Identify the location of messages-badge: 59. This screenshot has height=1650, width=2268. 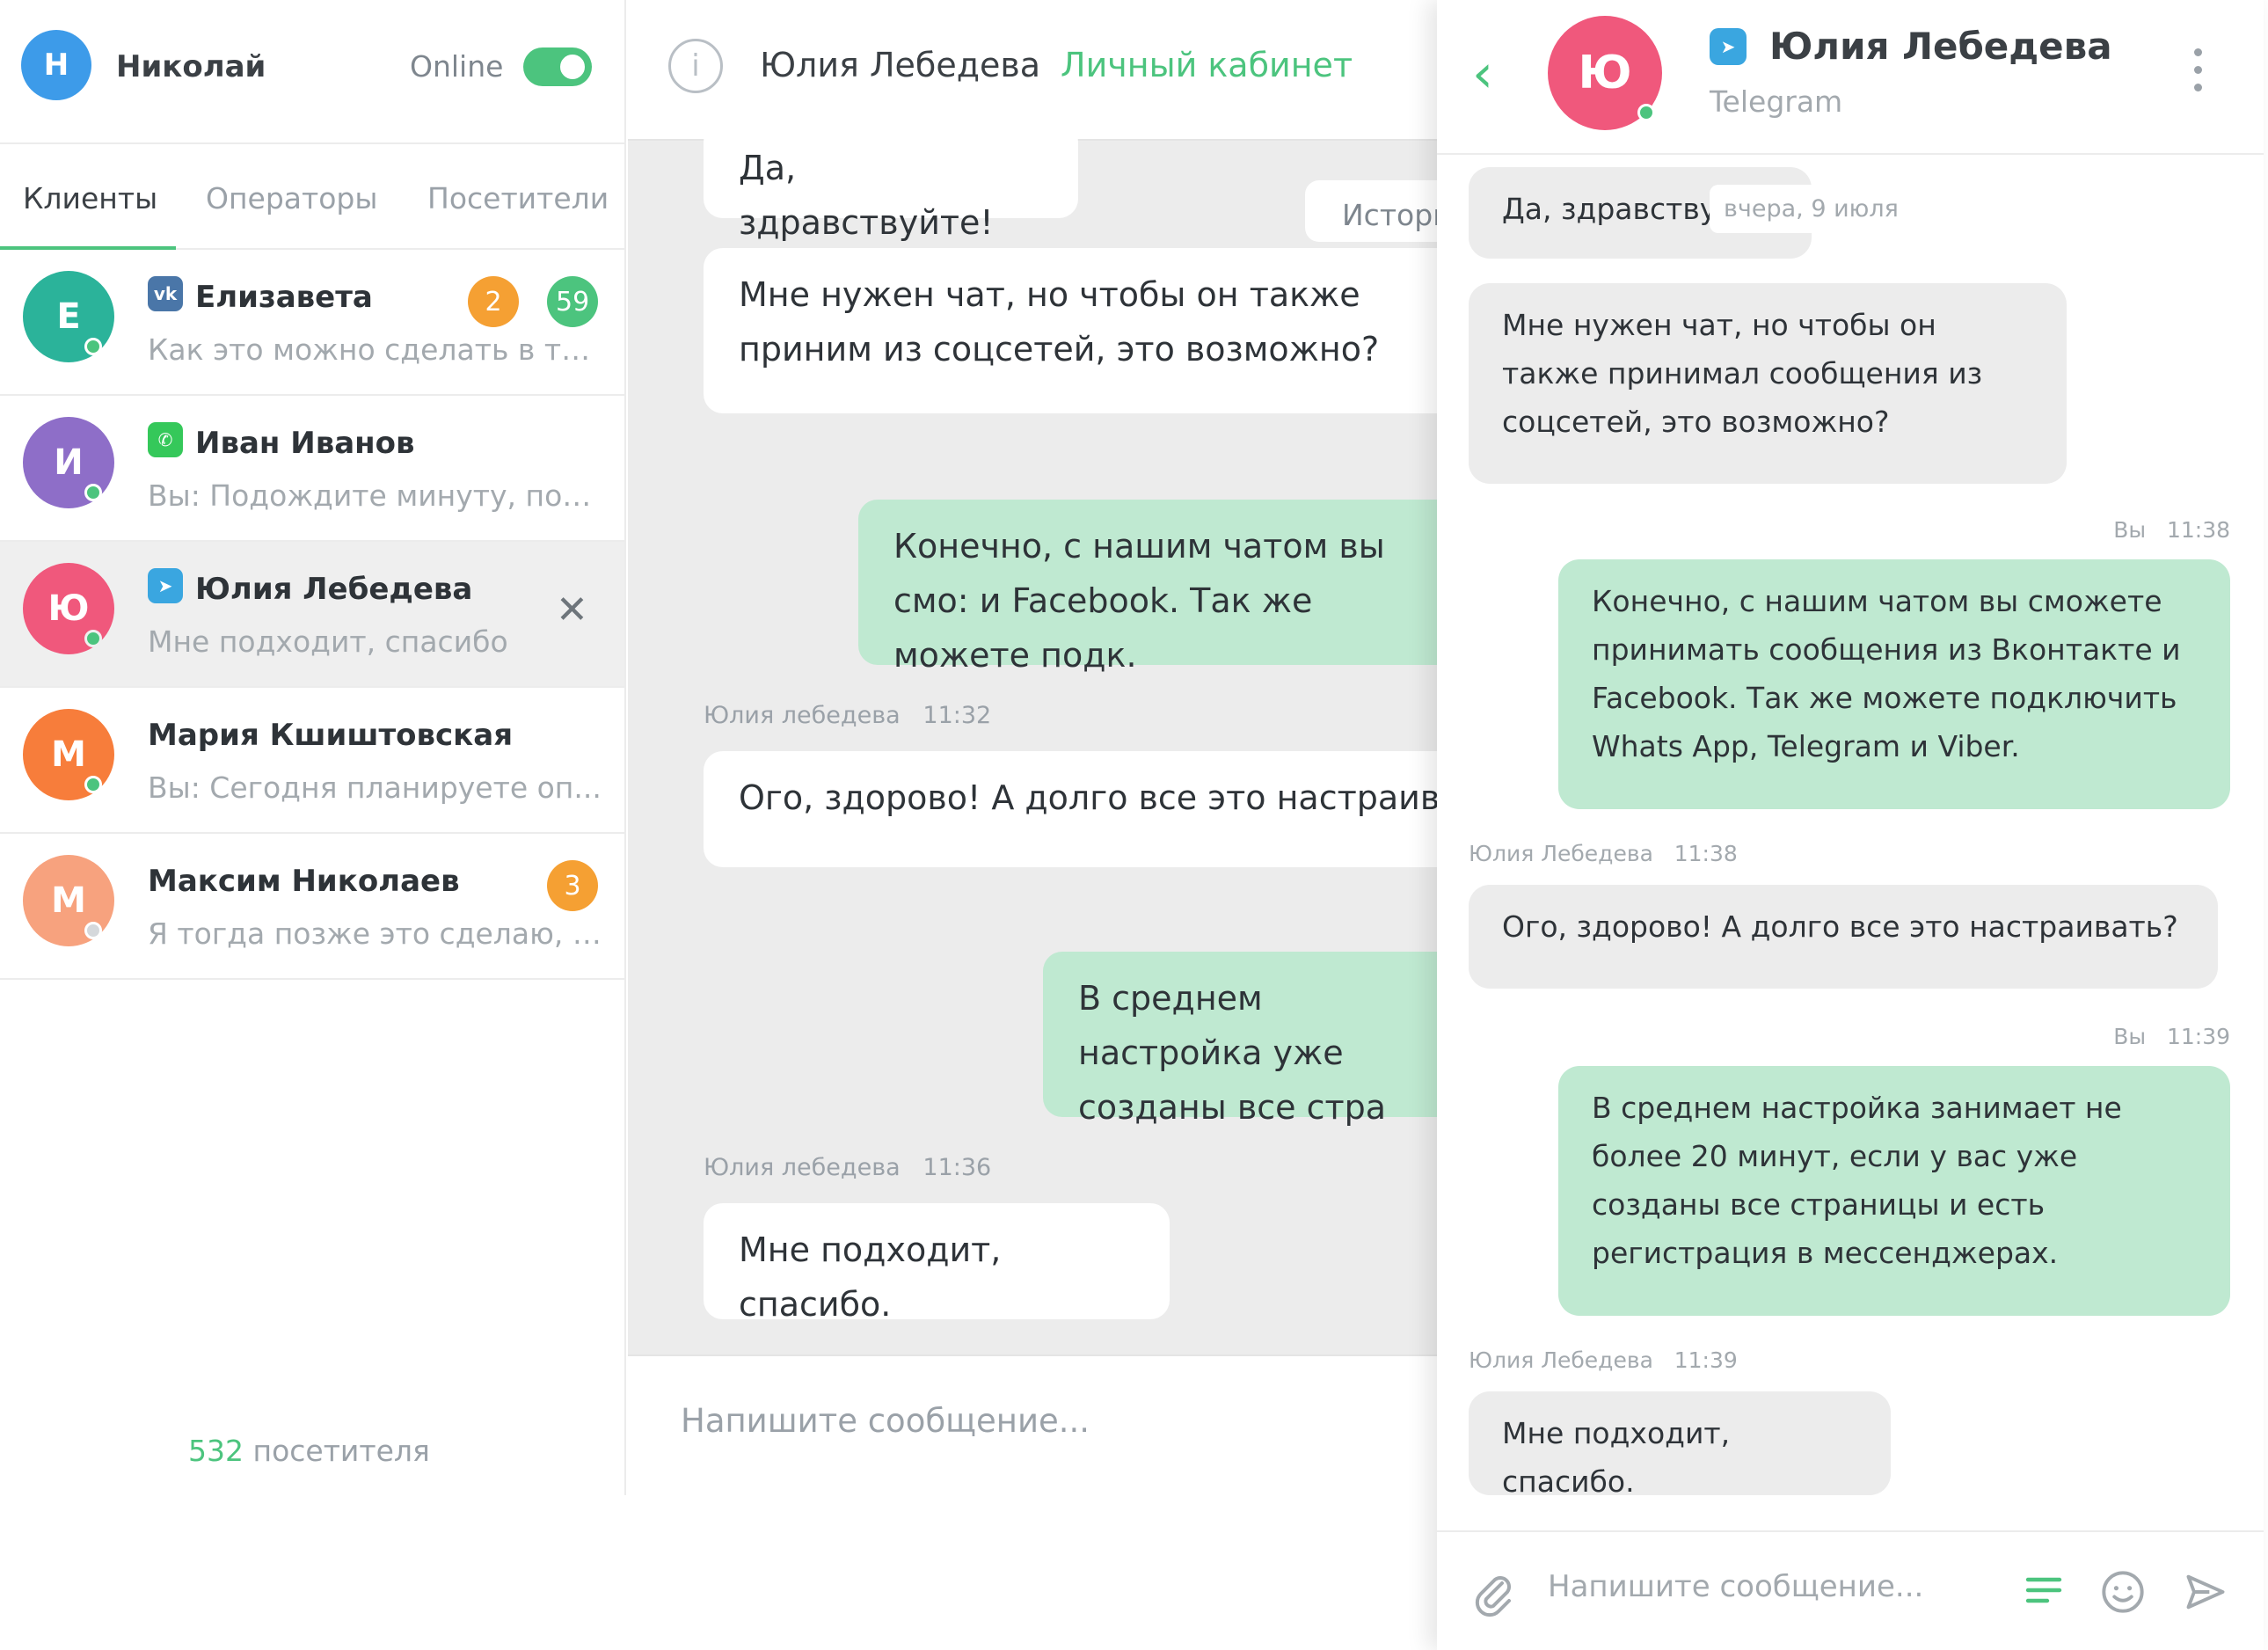
(573, 301).